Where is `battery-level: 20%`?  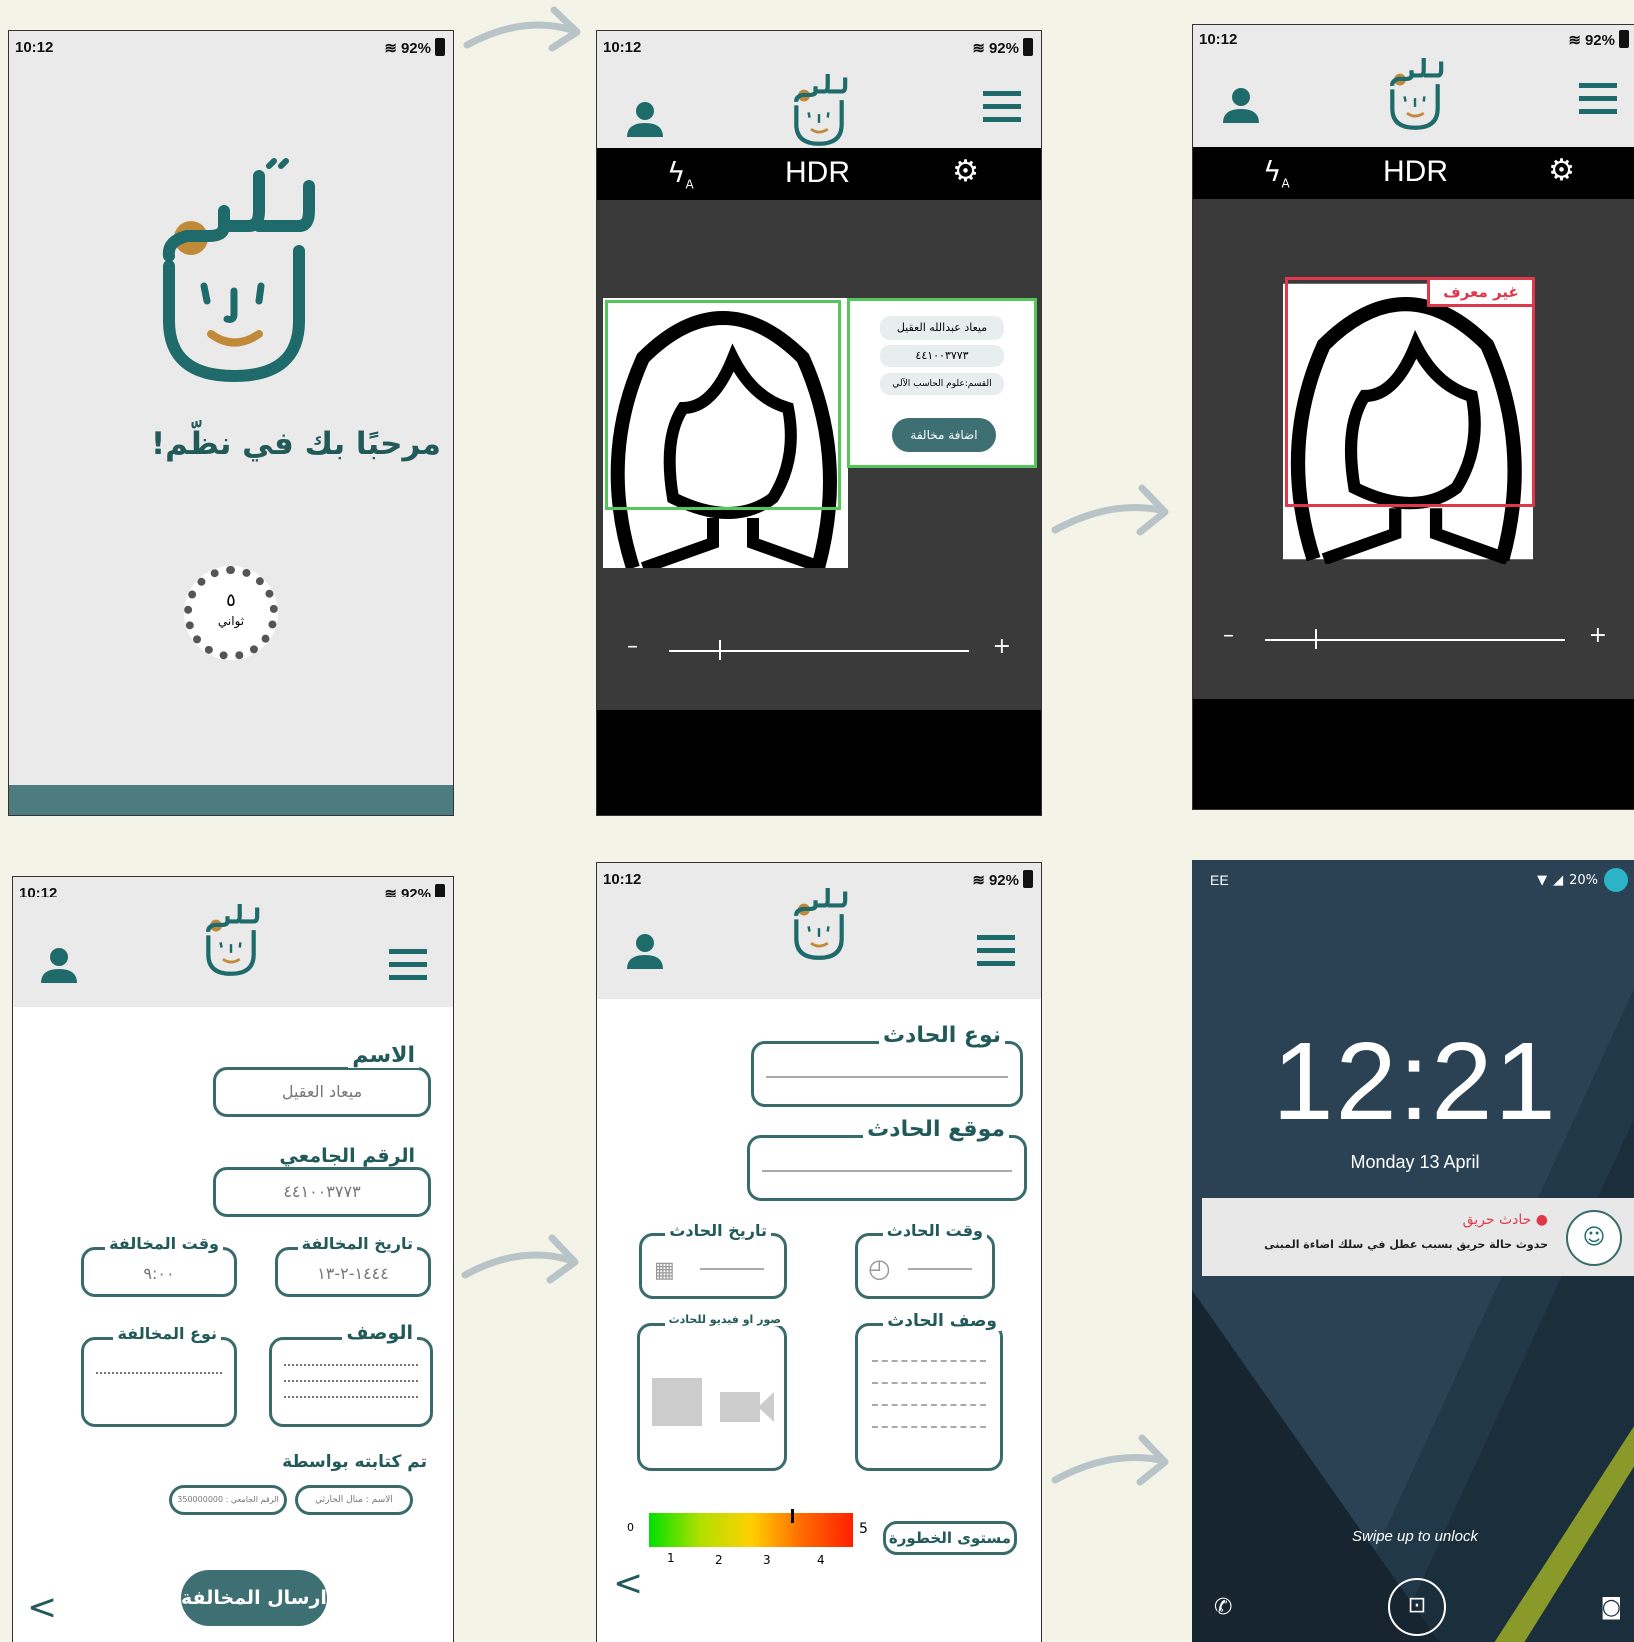
battery-level: 20% is located at coordinates (1583, 880).